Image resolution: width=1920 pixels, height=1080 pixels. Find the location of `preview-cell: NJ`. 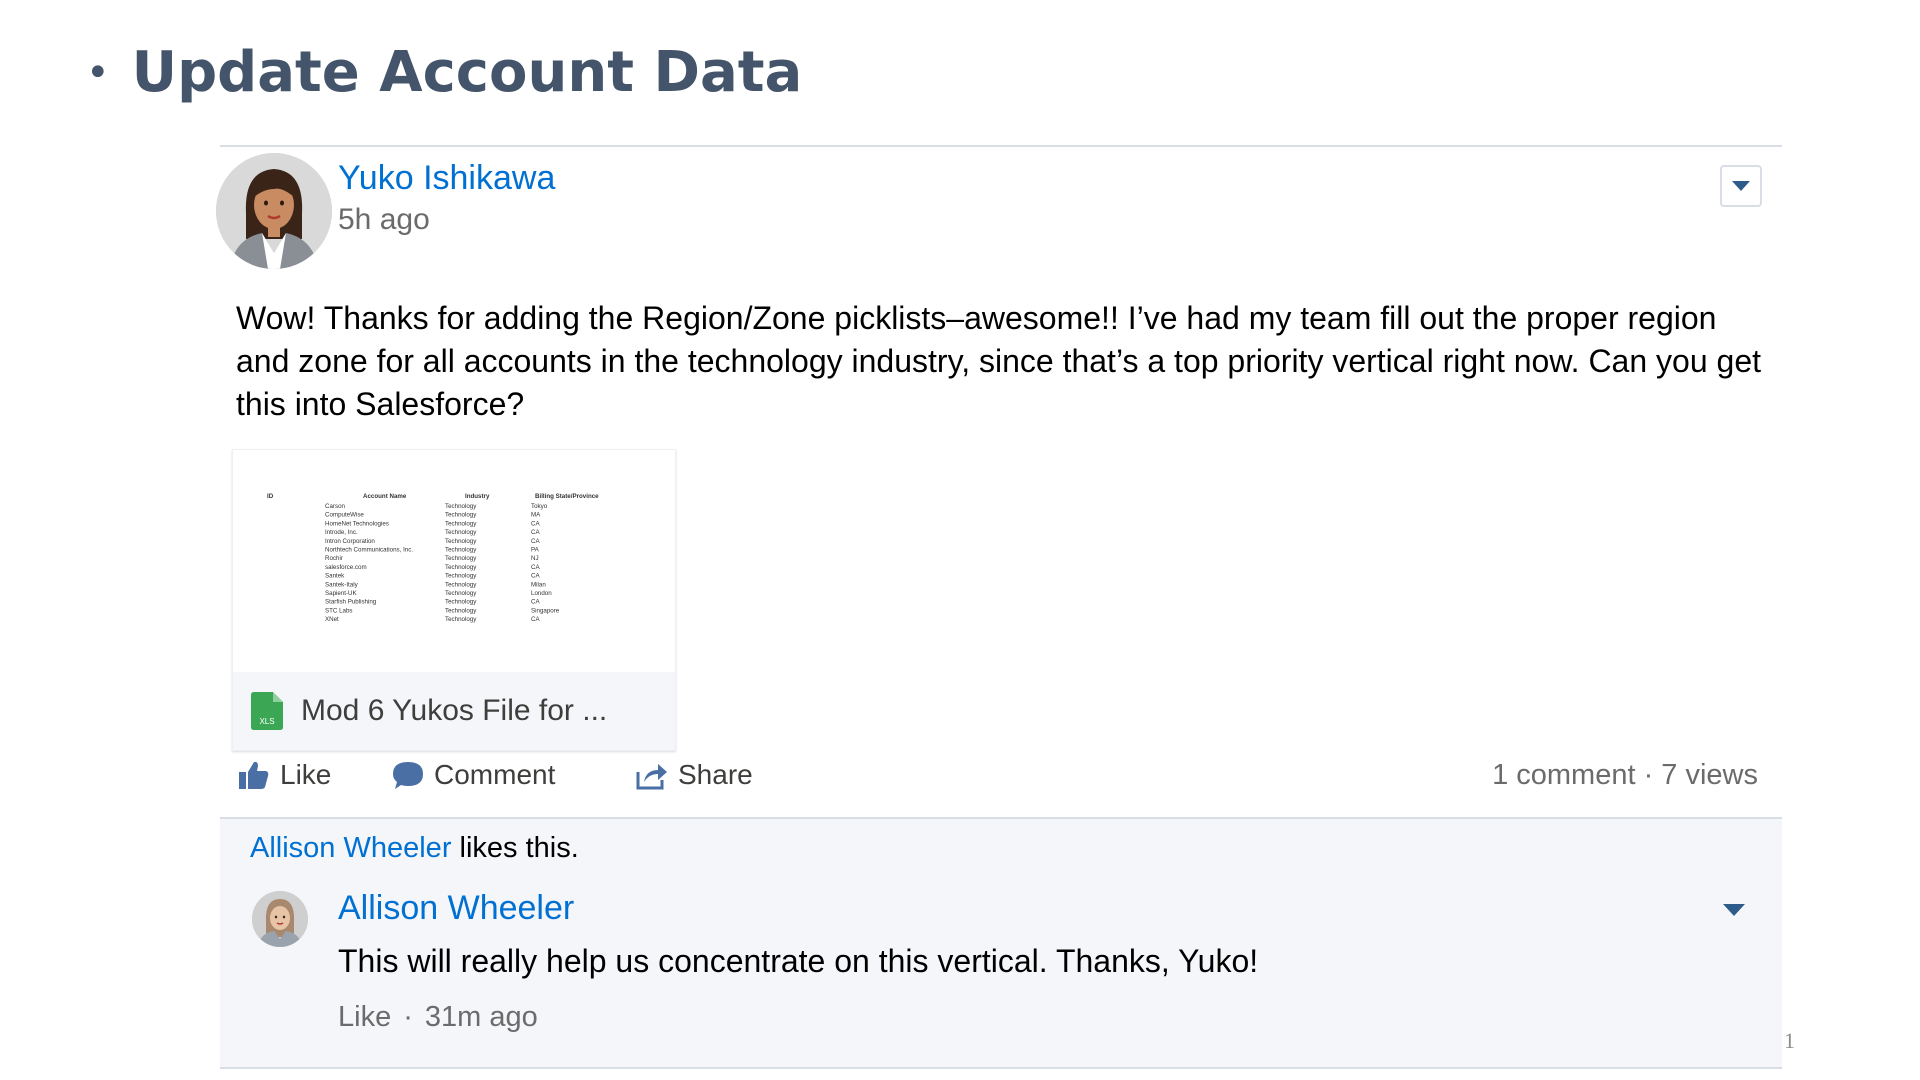

preview-cell: NJ is located at coordinates (535, 558).